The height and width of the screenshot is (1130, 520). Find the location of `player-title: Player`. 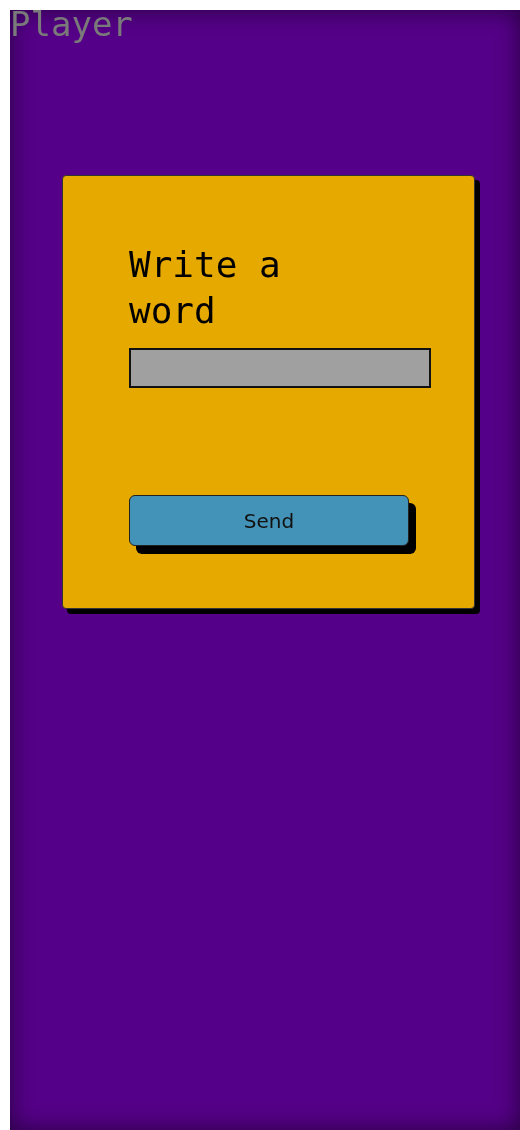

player-title: Player is located at coordinates (71, 24).